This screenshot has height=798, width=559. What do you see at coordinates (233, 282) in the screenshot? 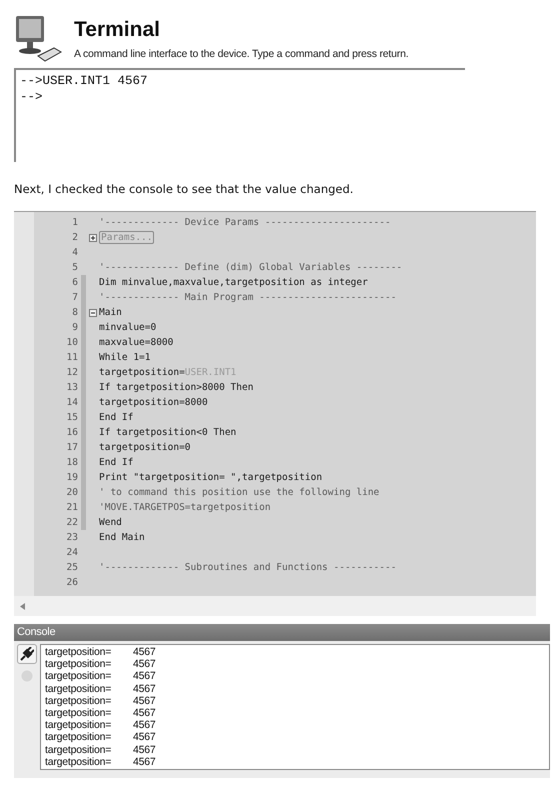
I see `code-line: Dim minvalue,maxvalue,targetposition as integer` at bounding box center [233, 282].